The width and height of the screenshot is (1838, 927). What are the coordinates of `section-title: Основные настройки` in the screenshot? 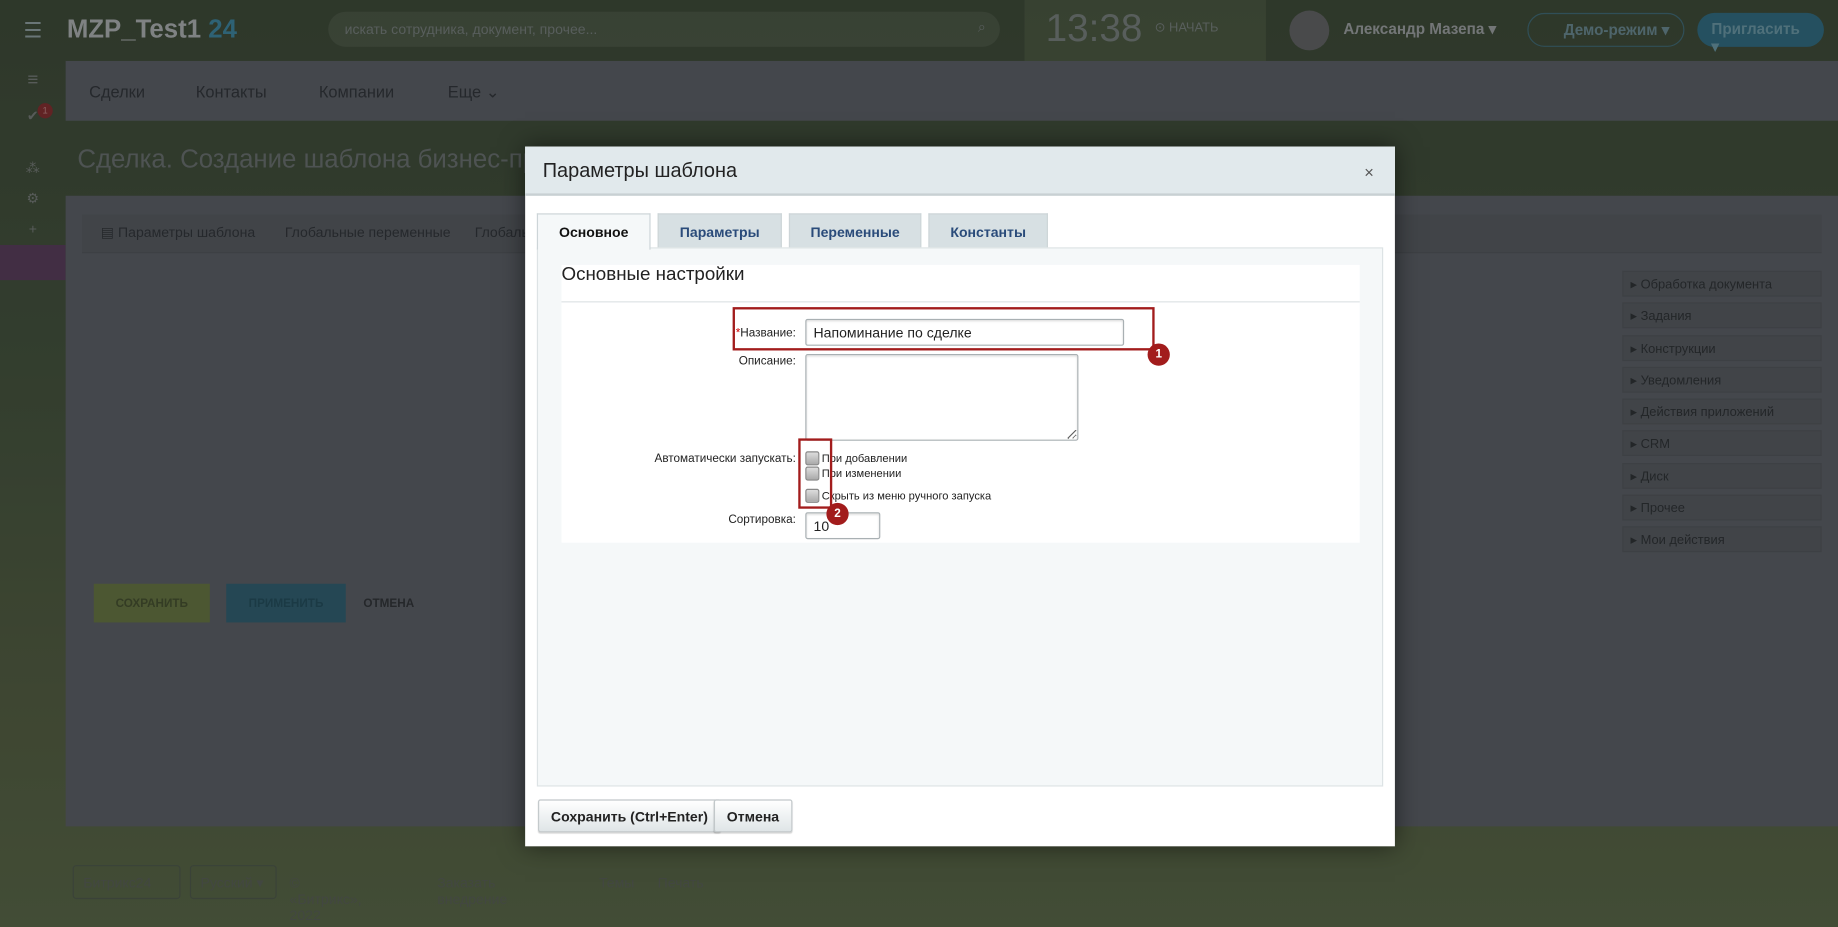 It's located at (653, 274).